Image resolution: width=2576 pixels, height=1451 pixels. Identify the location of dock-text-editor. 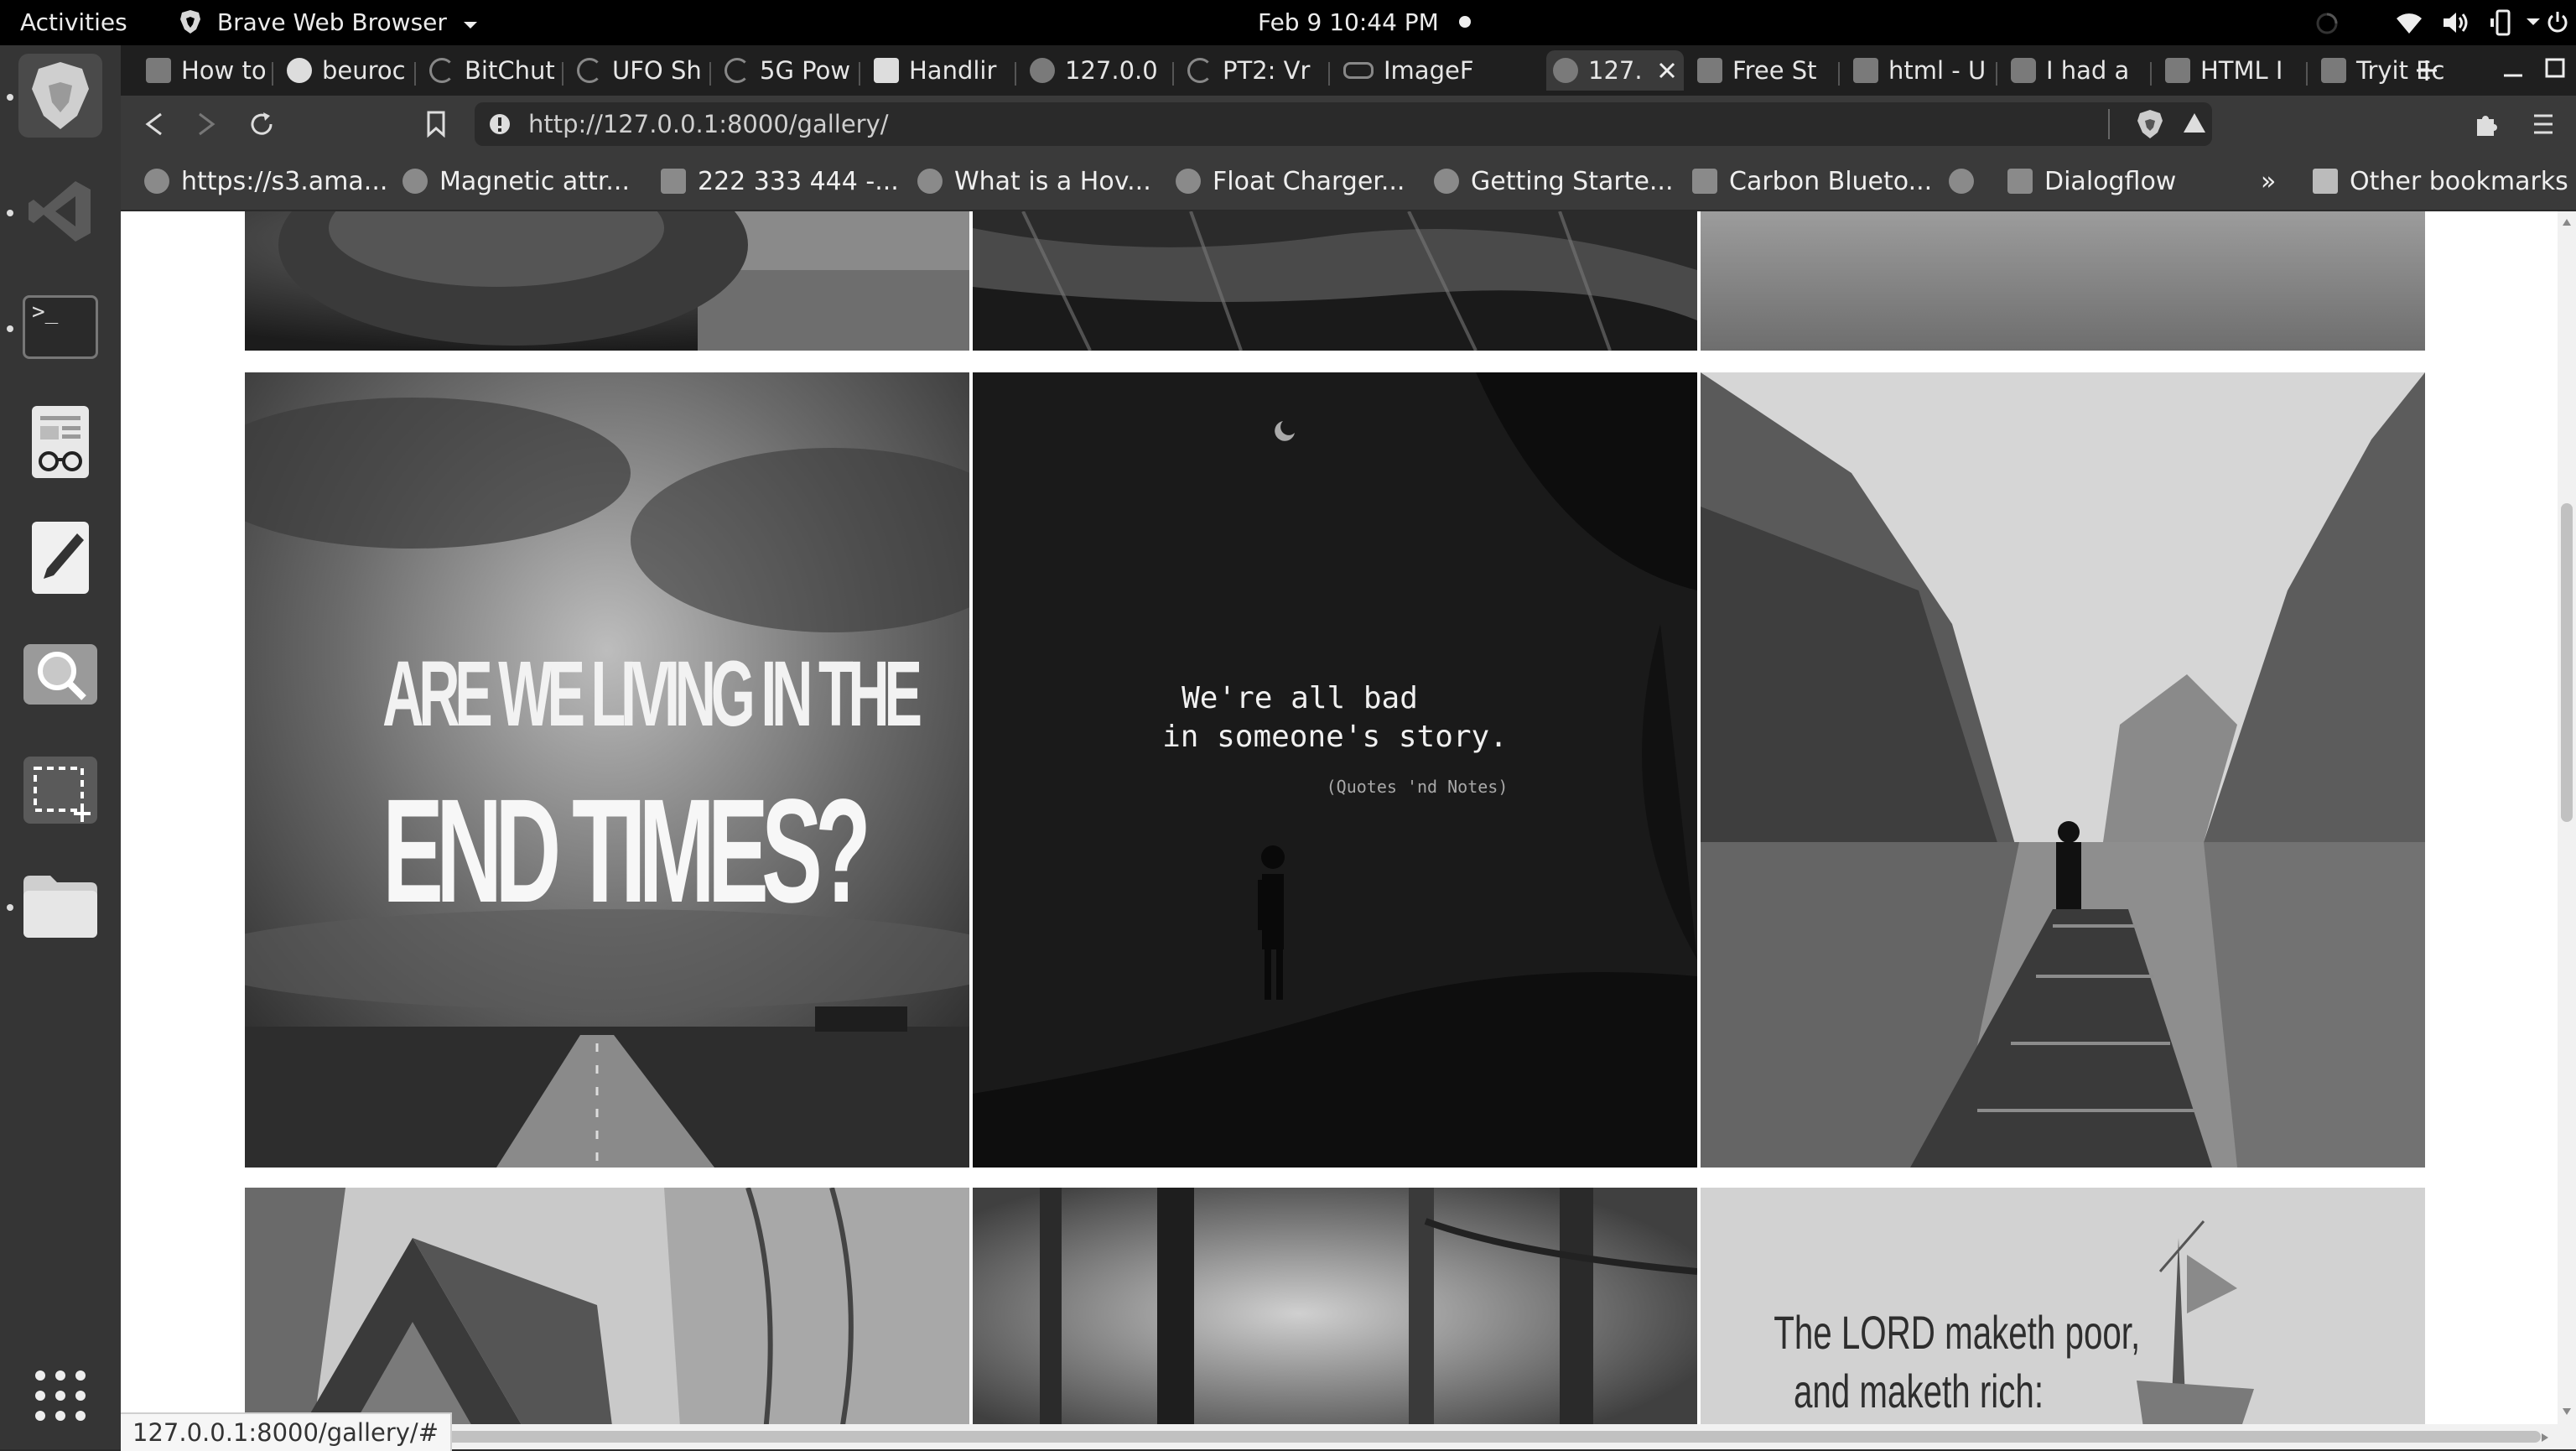
(60, 559).